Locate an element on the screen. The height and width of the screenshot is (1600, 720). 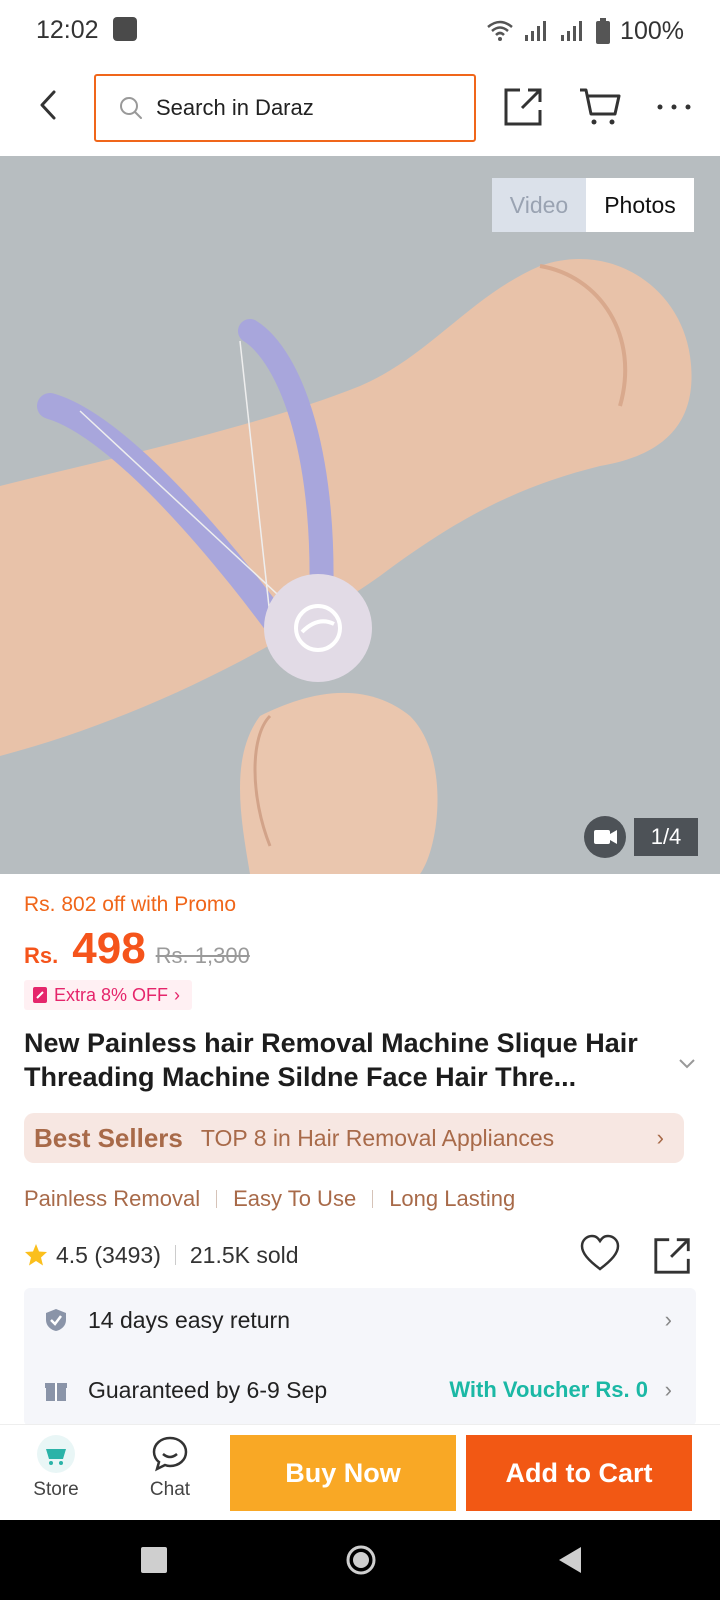
system-nav-bar is located at coordinates (360, 1560).